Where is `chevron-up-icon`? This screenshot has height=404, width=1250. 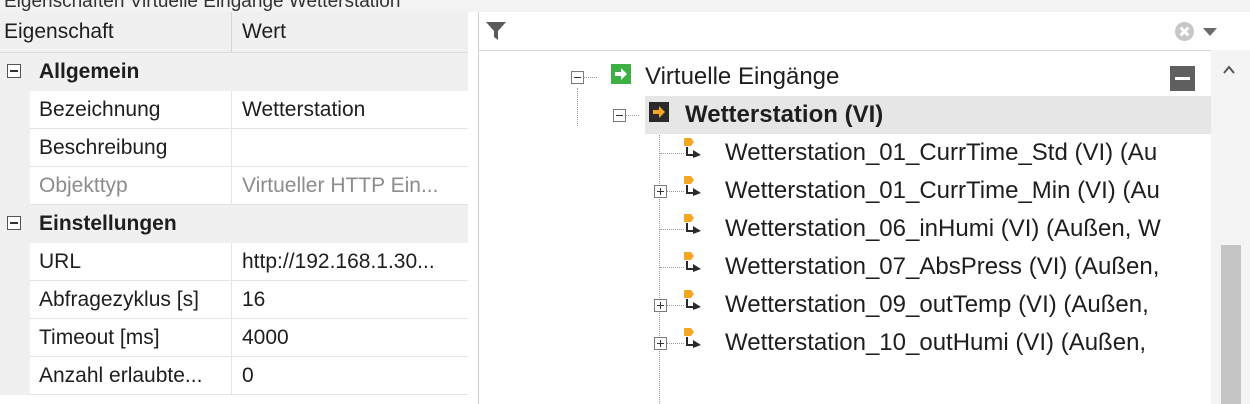
chevron-up-icon is located at coordinates (1229, 70).